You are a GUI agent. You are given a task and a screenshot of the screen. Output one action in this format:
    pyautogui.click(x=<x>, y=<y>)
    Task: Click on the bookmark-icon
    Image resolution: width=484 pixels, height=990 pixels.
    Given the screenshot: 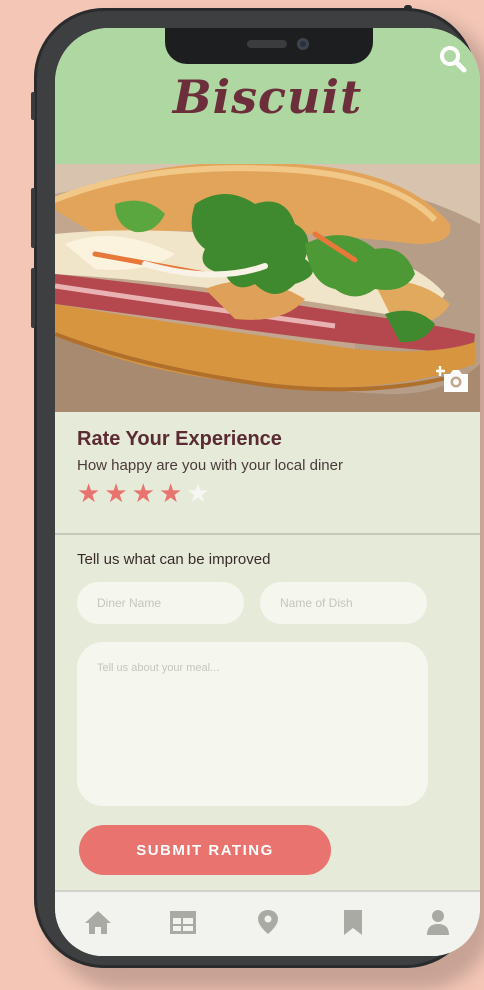 What is the action you would take?
    pyautogui.click(x=353, y=923)
    